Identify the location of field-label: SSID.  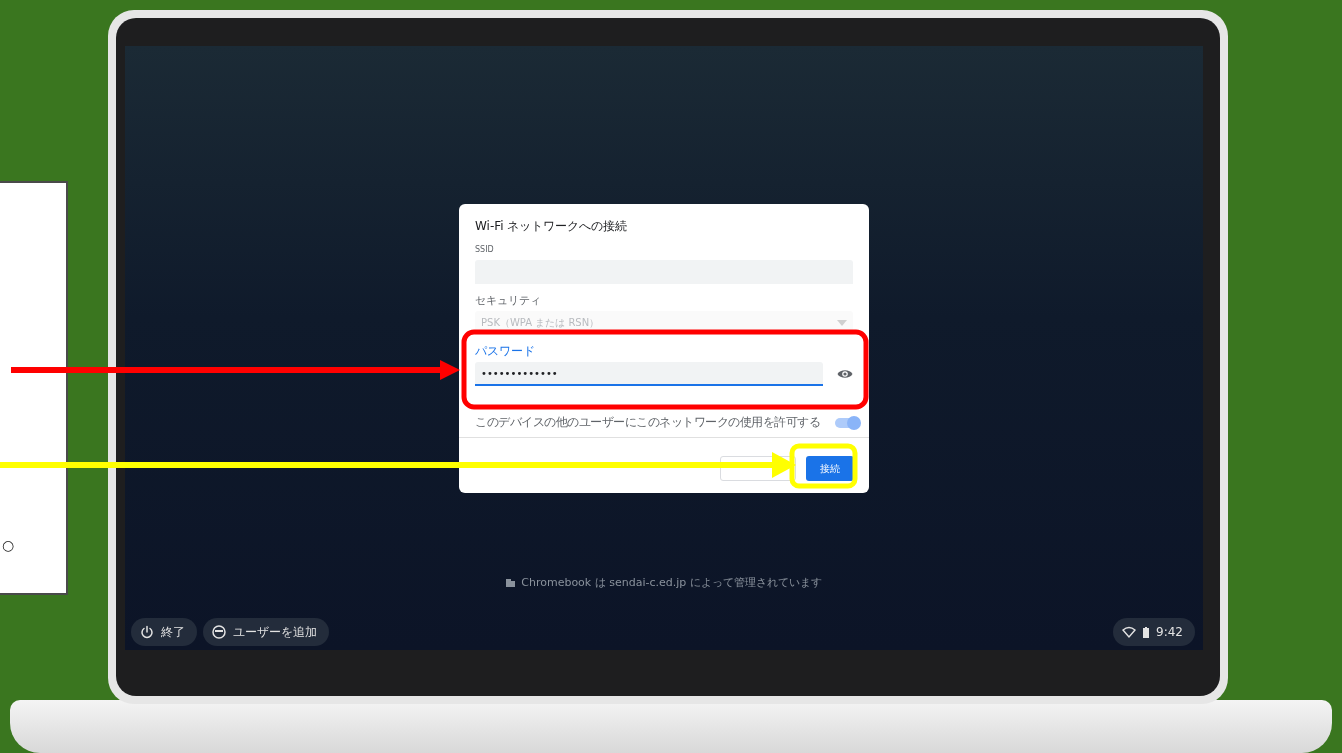
(485, 250).